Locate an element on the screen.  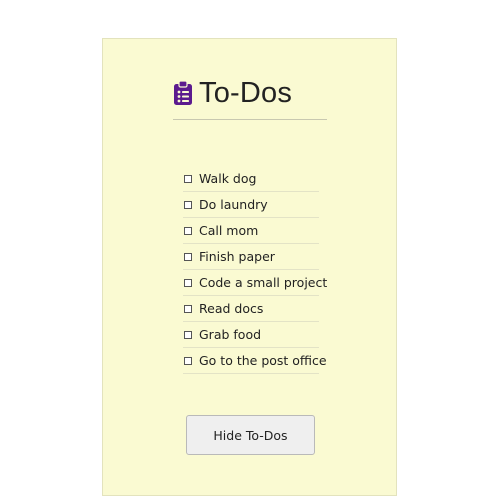
todo-item: Read docs is located at coordinates (251, 309).